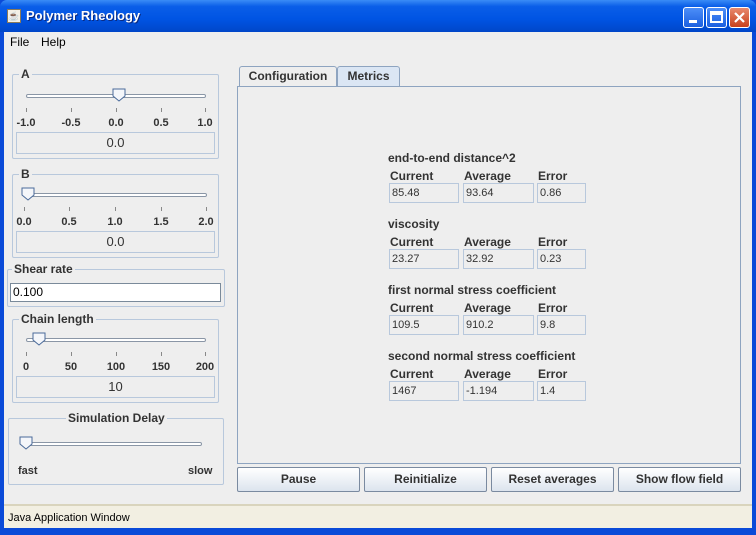 Image resolution: width=756 pixels, height=535 pixels. Describe the element at coordinates (424, 391) in the screenshot. I see `metric-current-value: 1467` at that location.